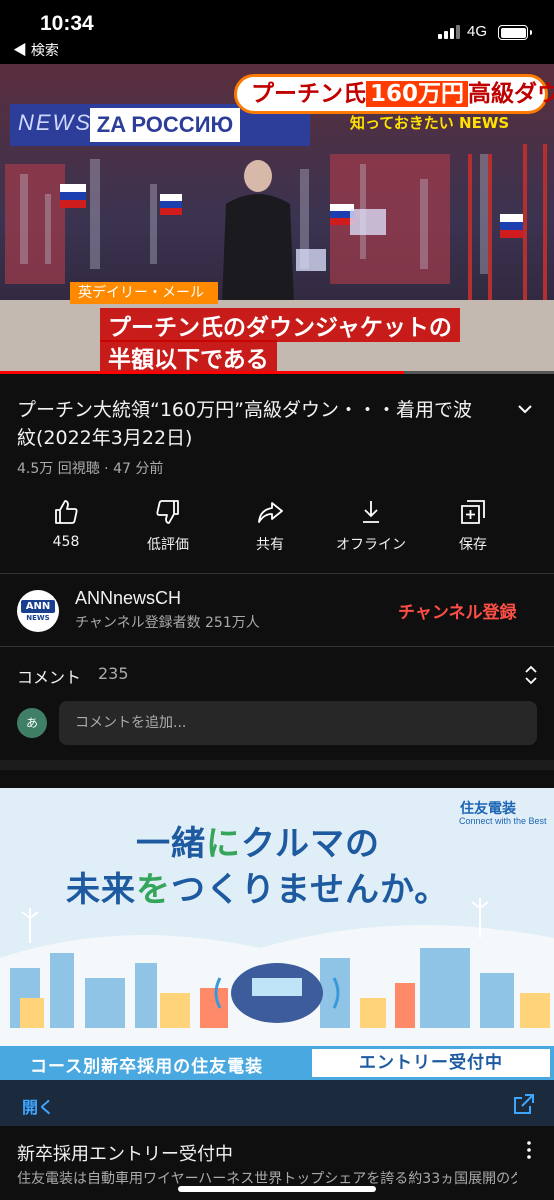  Describe the element at coordinates (167, 512) in the screenshot. I see `thumbs-down-icon` at that location.